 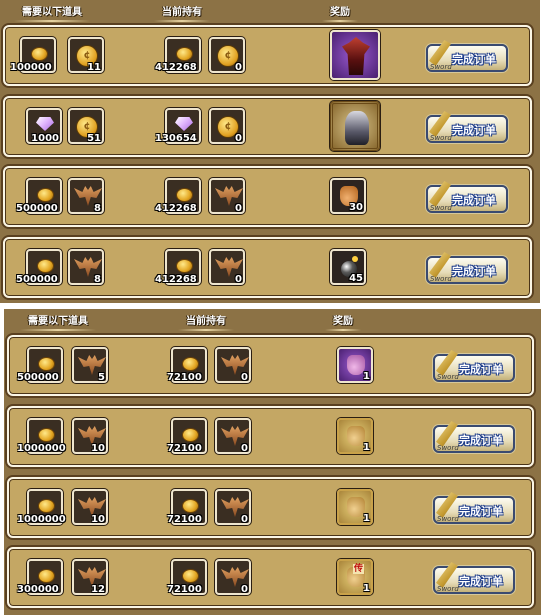 What do you see at coordinates (31, 67) in the screenshot?
I see `required-gold-amount: 100000` at bounding box center [31, 67].